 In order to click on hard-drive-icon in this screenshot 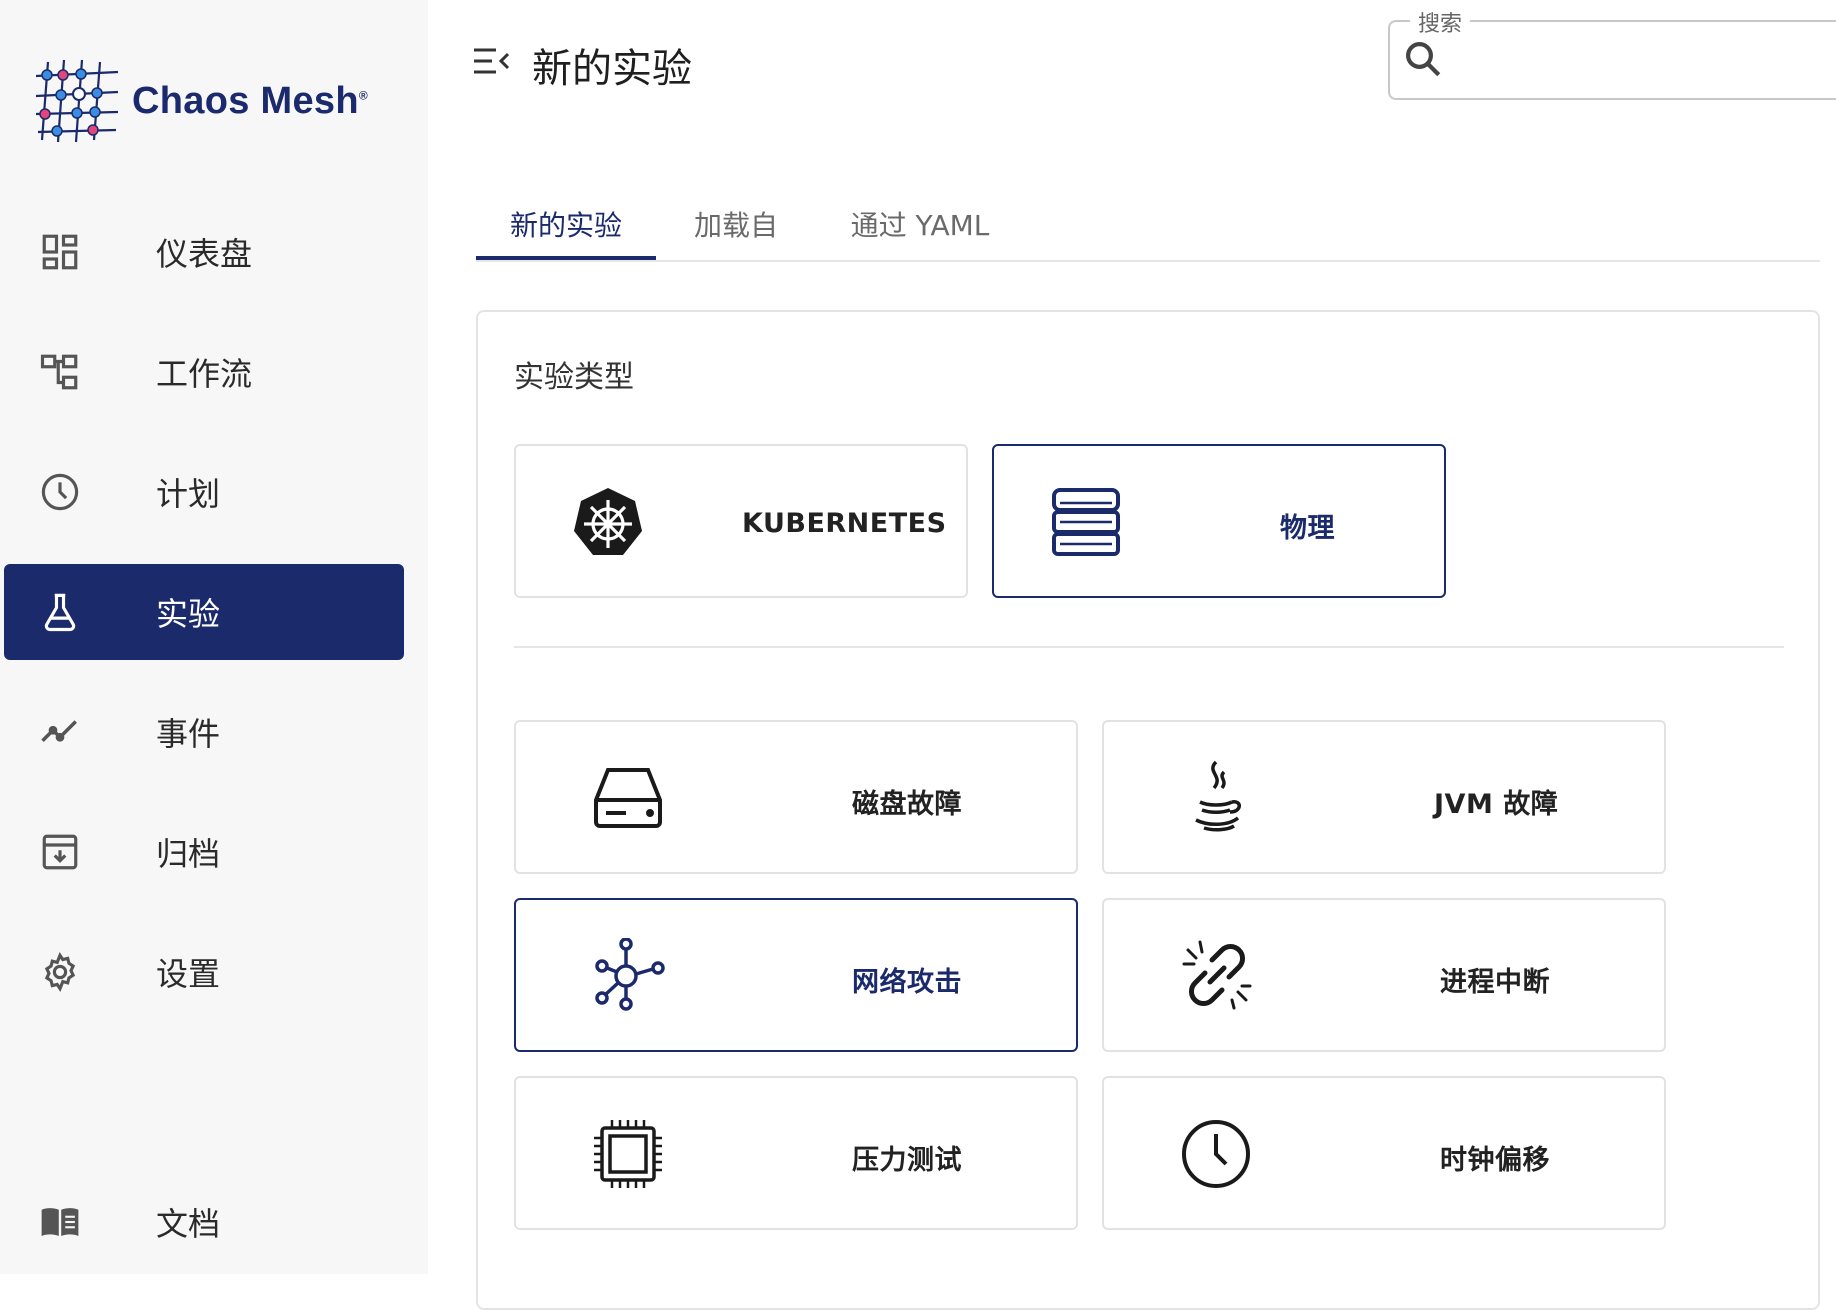, I will do `click(628, 797)`.